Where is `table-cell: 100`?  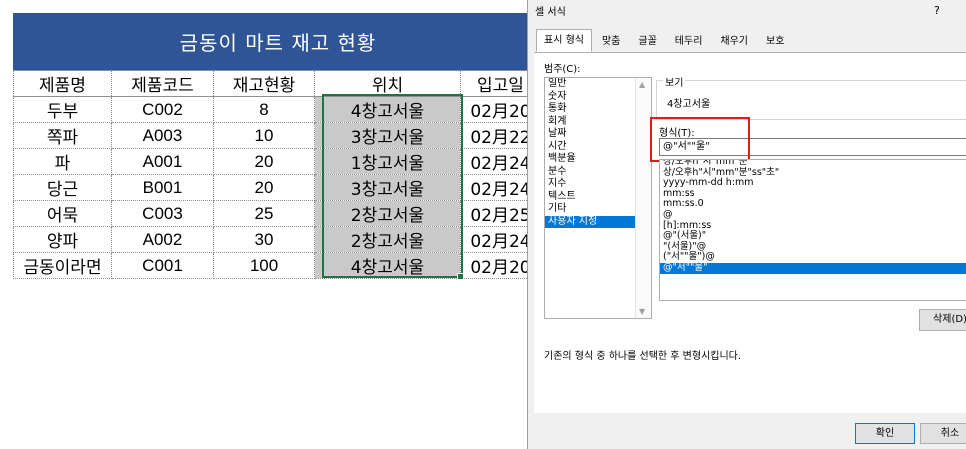
table-cell: 100 is located at coordinates (264, 265).